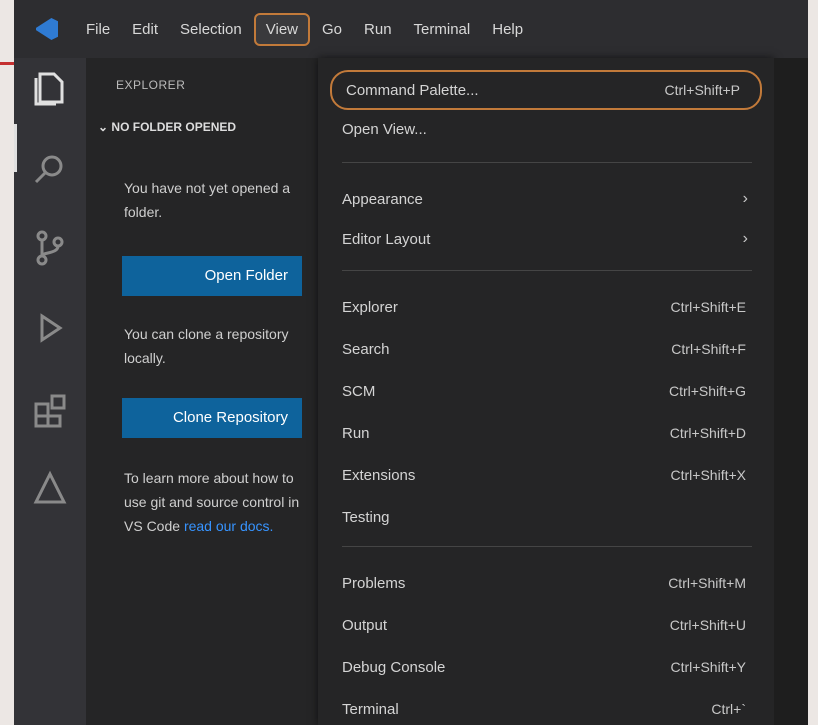  I want to click on menu-terminal: Terminal Ctrl+`, so click(547, 708).